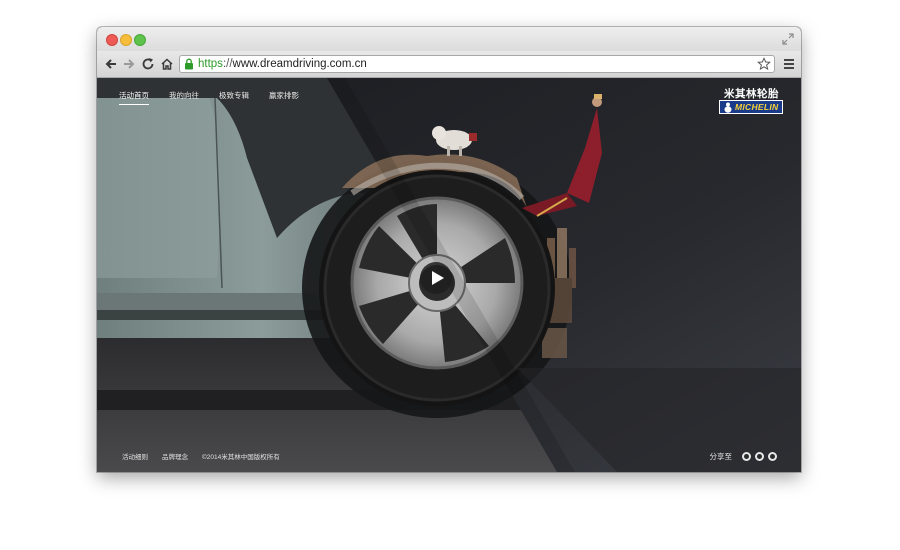  What do you see at coordinates (477, 64) in the screenshot?
I see `address-bar: https://www.dreamdriving.com.cn` at bounding box center [477, 64].